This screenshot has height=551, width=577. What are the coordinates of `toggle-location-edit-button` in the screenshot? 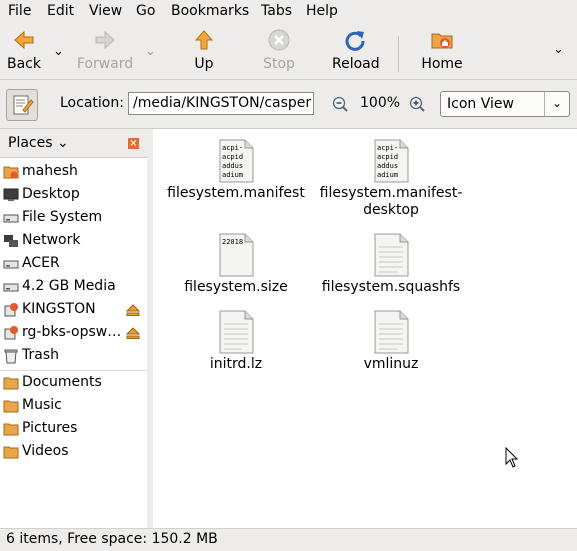 It's located at (22, 105).